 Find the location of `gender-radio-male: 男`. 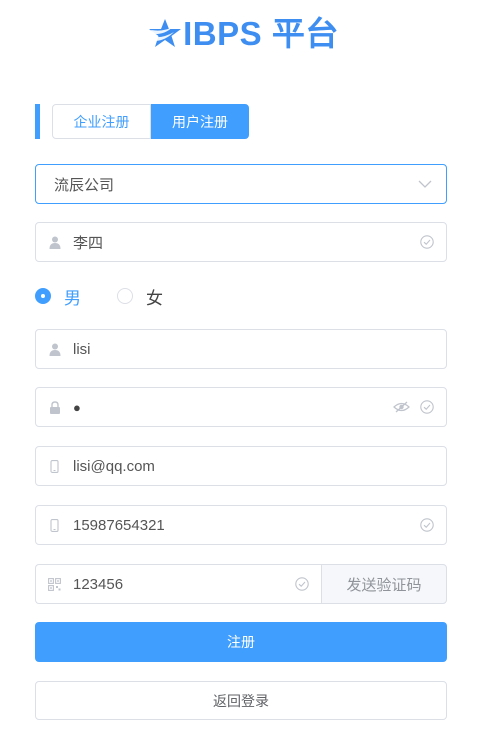

gender-radio-male: 男 is located at coordinates (58, 296).